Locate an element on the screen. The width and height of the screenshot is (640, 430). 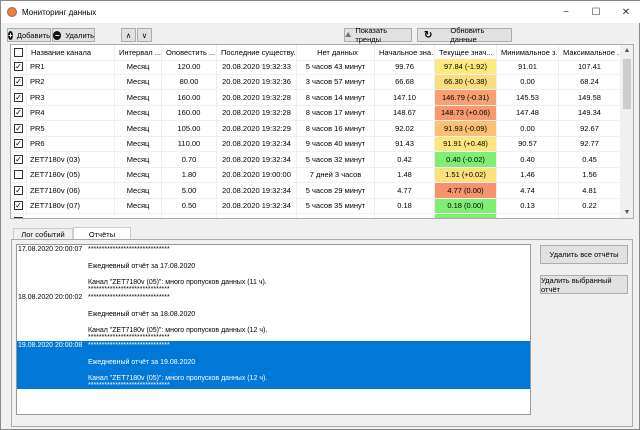
cell-name: ZET7180v (08) is located at coordinates (71, 216).